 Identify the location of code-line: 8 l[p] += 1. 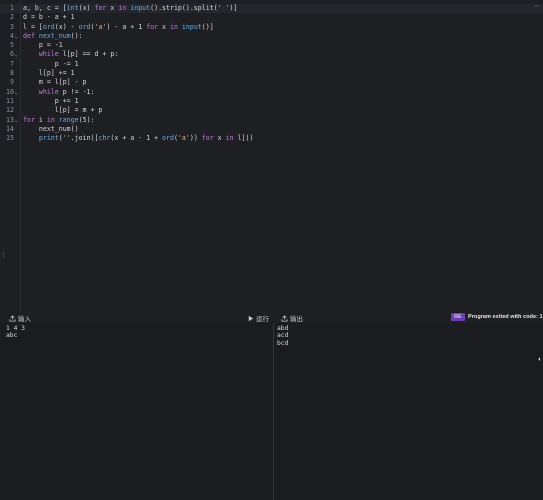
(271, 73).